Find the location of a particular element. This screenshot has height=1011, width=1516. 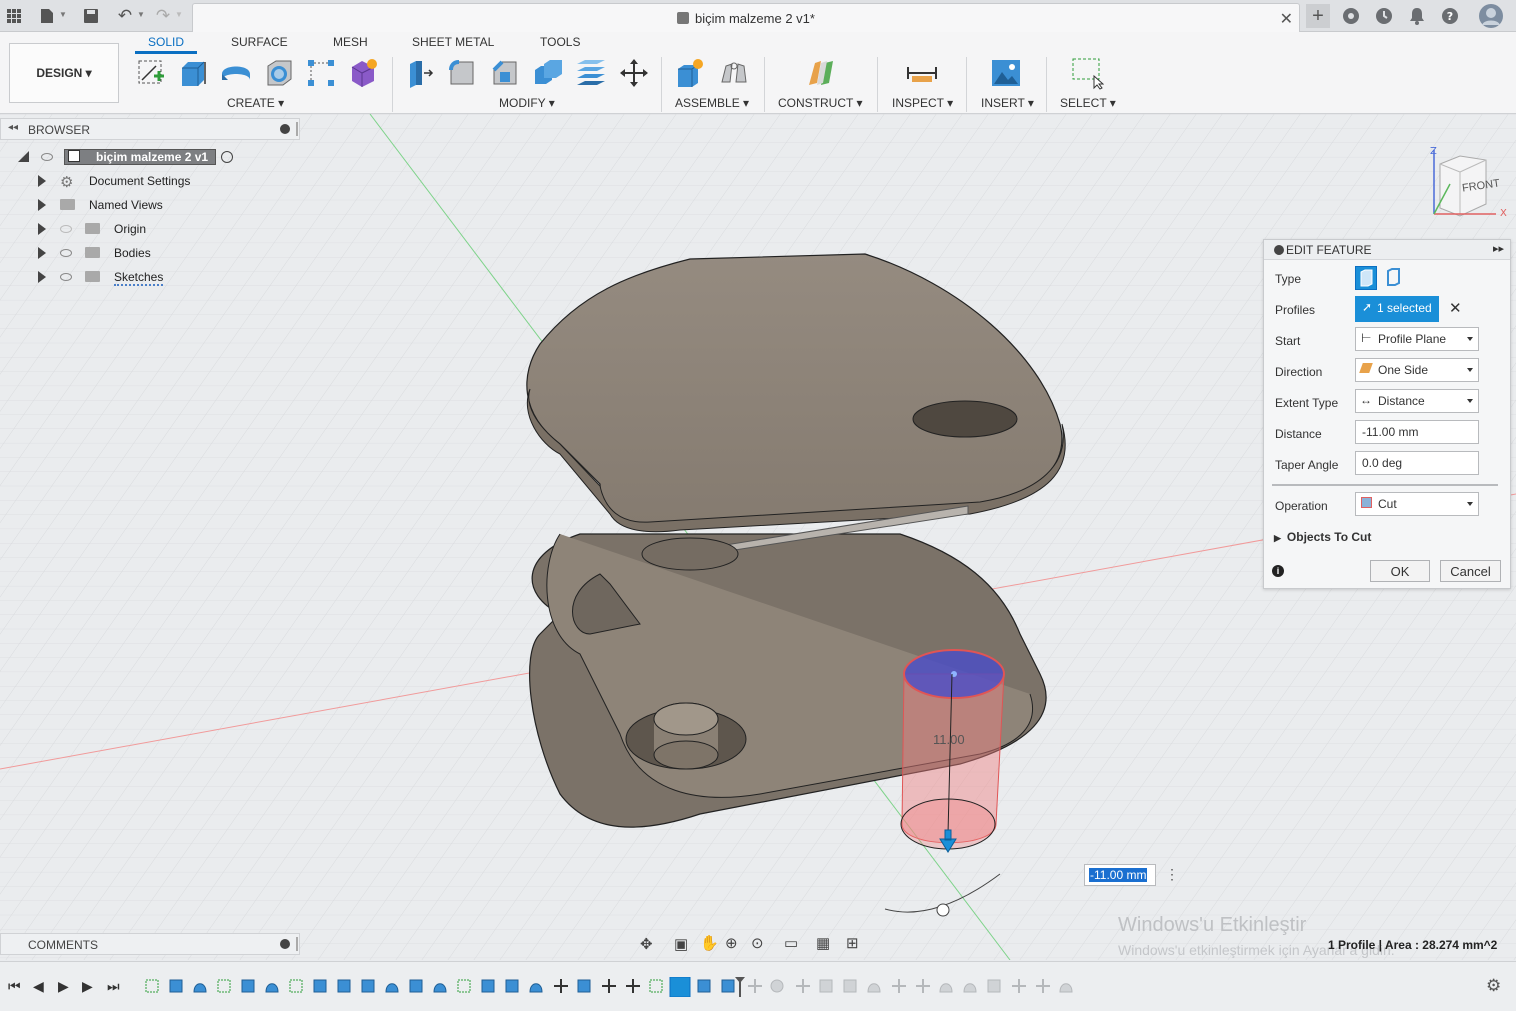

offset-plane-icon is located at coordinates (821, 73).